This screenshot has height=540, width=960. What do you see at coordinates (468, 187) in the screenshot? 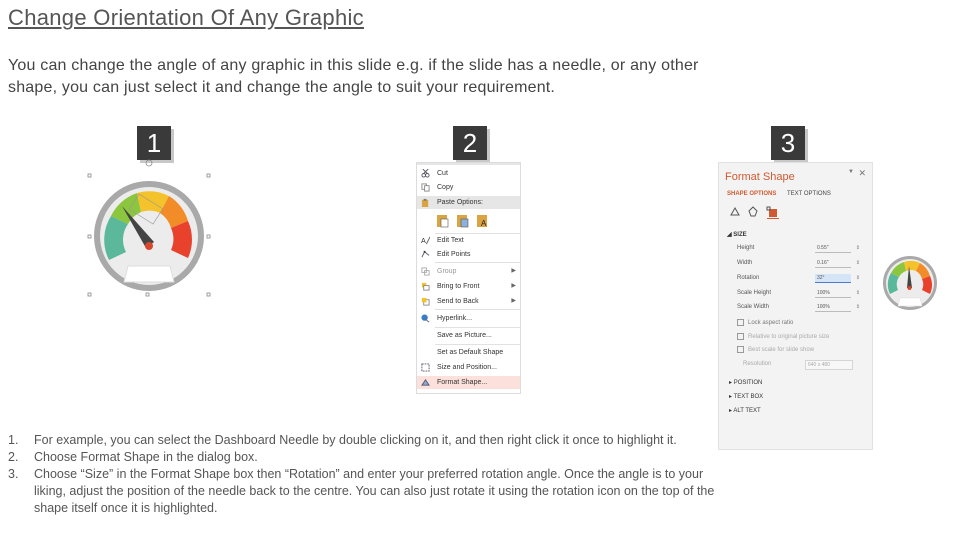
I see `menu-item-copy: Copy` at bounding box center [468, 187].